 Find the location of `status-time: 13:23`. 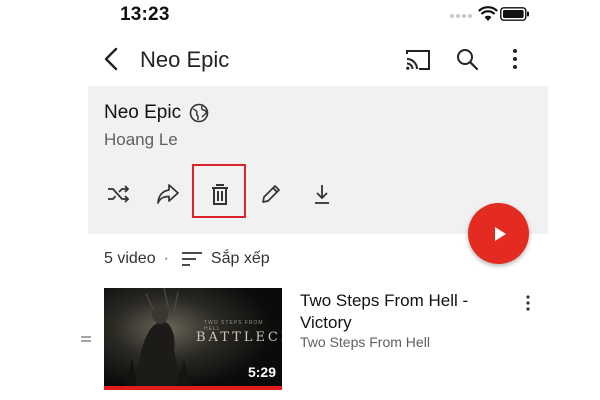

status-time: 13:23 is located at coordinates (145, 14).